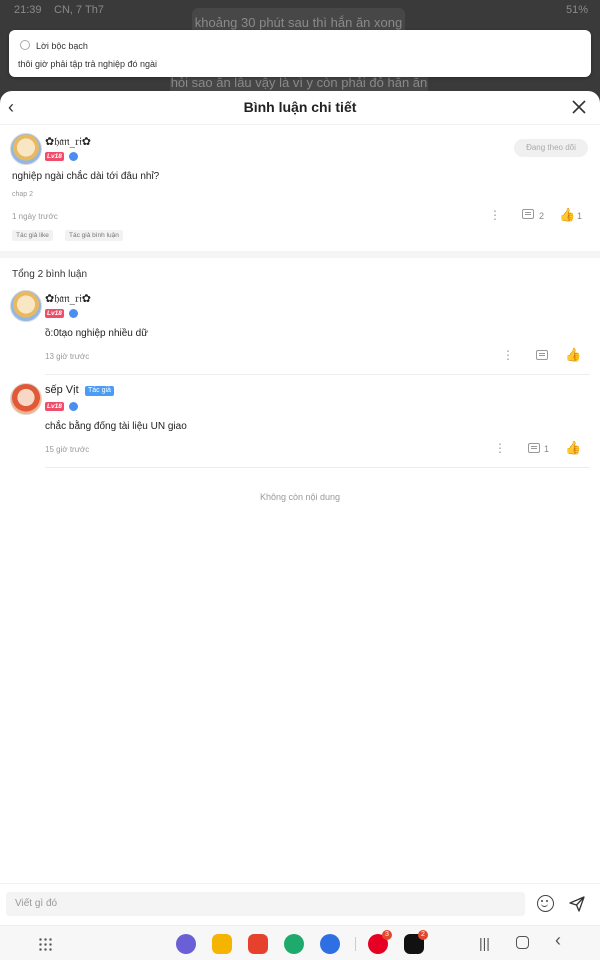 Image resolution: width=600 pixels, height=960 pixels. I want to click on following-button: Đang theo dõi, so click(551, 148).